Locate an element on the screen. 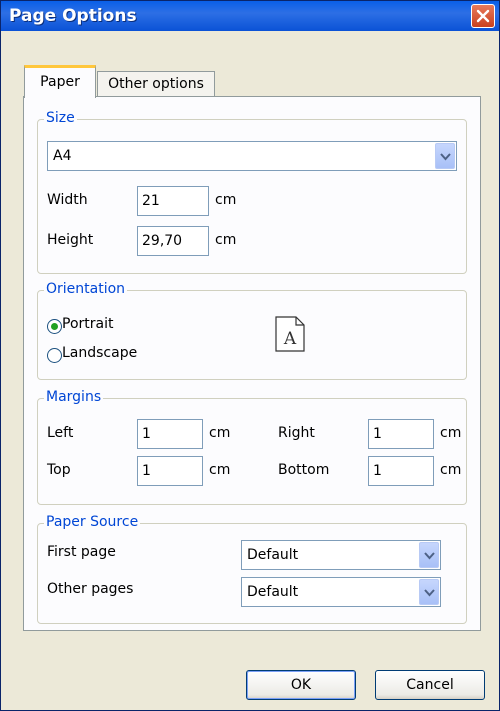 The width and height of the screenshot is (500, 711). left-margin-label: Left is located at coordinates (60, 433).